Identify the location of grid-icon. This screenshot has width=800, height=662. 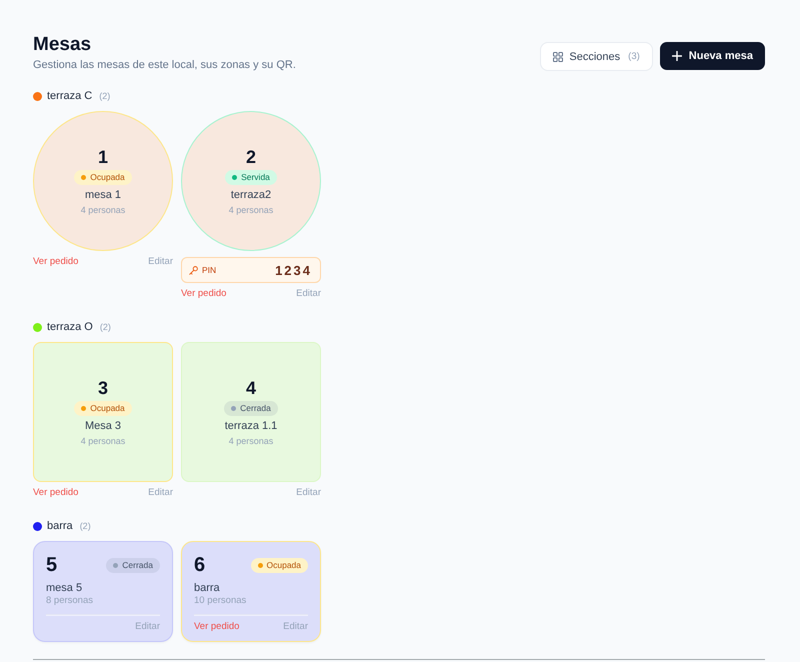
(558, 57).